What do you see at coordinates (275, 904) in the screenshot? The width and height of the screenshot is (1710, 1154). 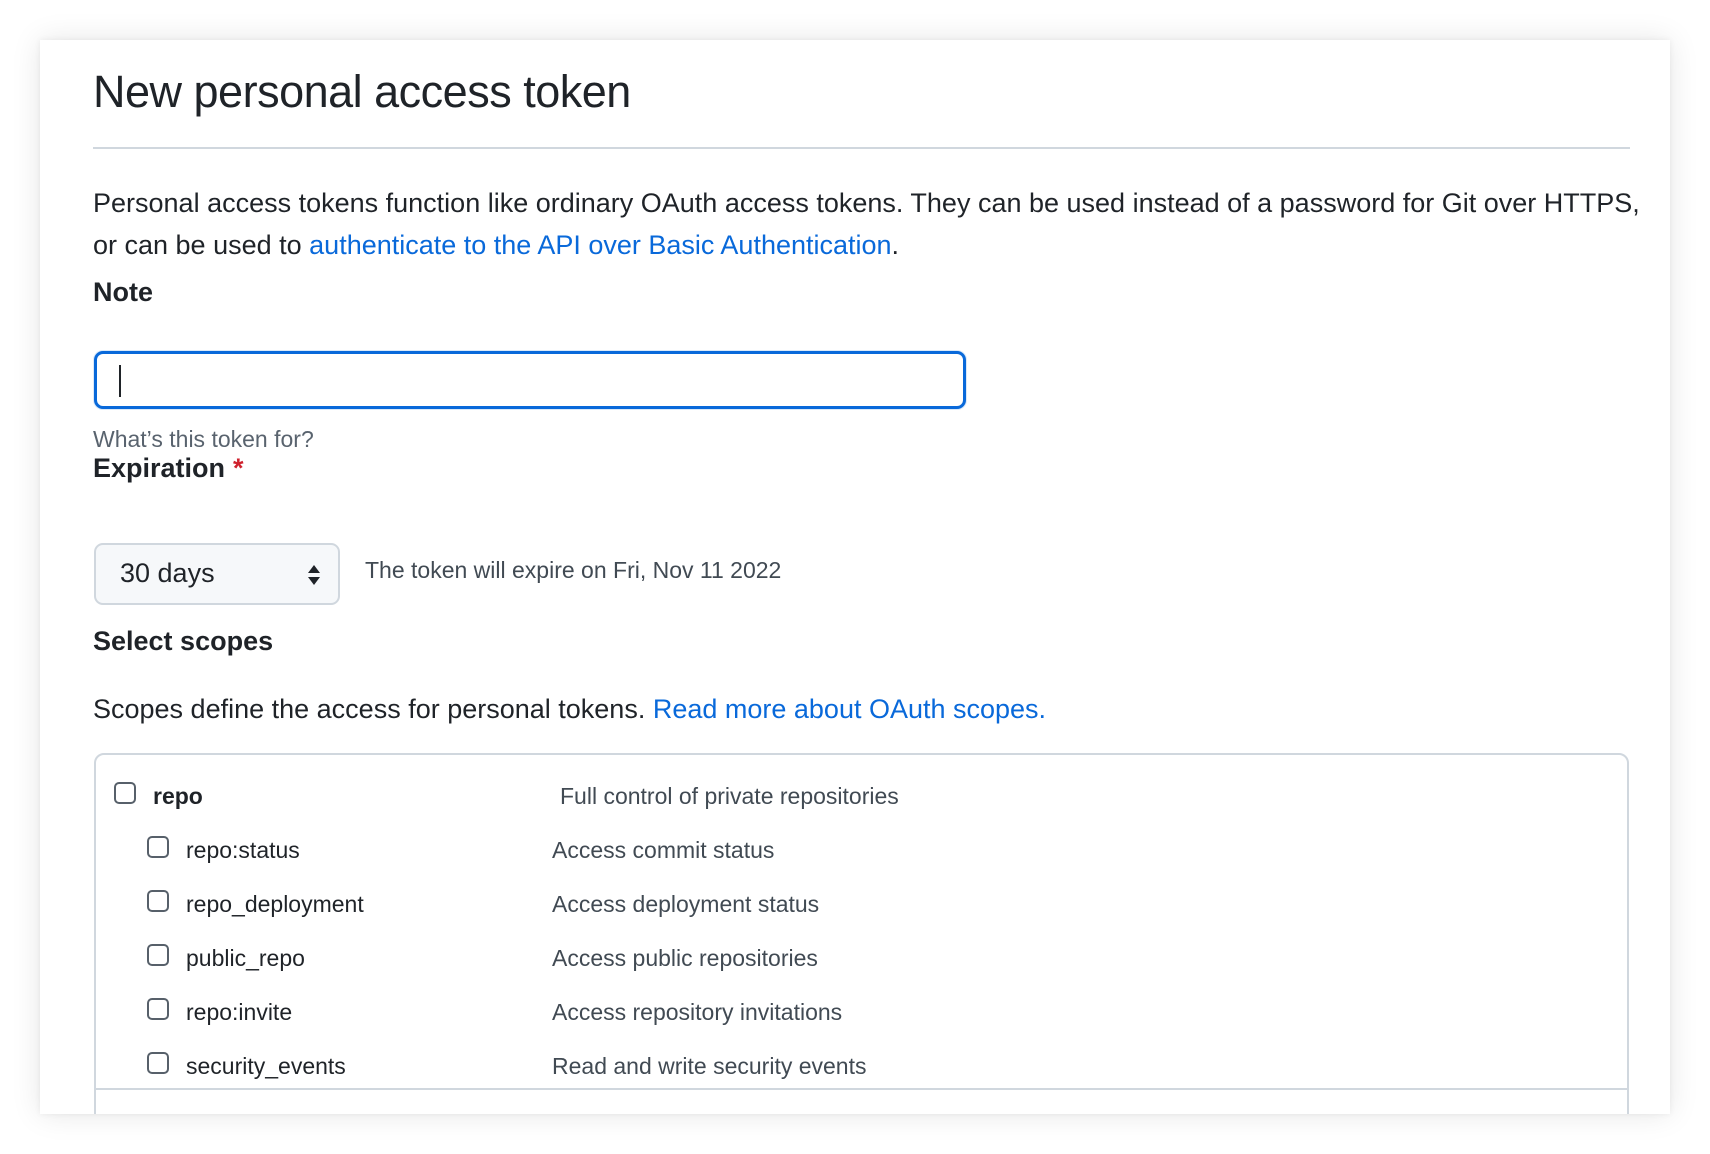 I see `scope-name: repo_deployment` at bounding box center [275, 904].